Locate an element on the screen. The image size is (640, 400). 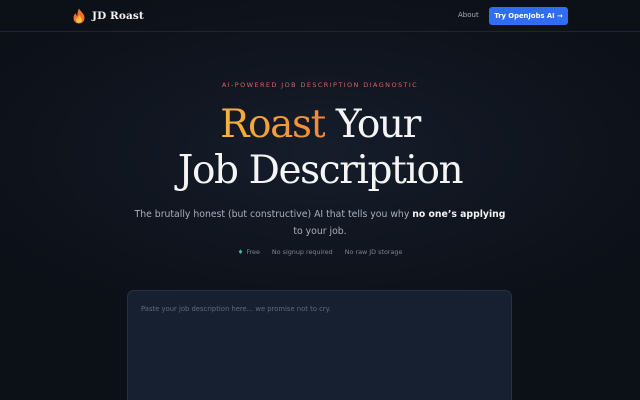
hero-eyebrow: AI-POWERED JOB DESCRIPTION DIAGNOSTIC is located at coordinates (320, 85).